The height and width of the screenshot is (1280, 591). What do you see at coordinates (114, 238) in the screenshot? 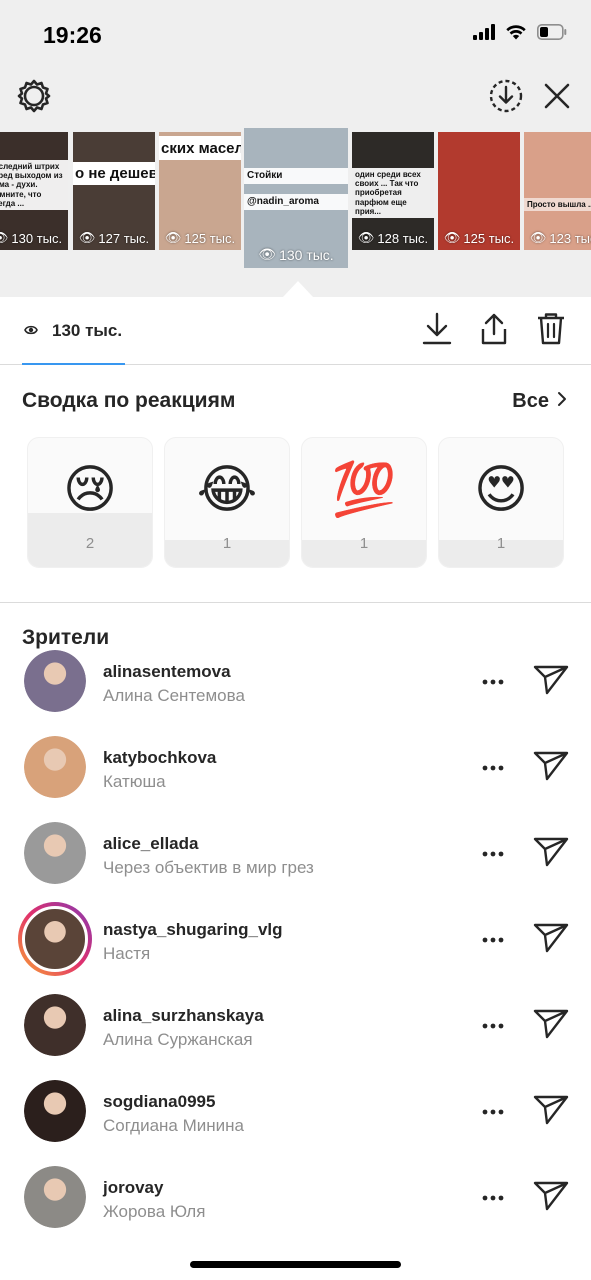
I see `story-thumbnail-views: 👁 127 тыс.` at bounding box center [114, 238].